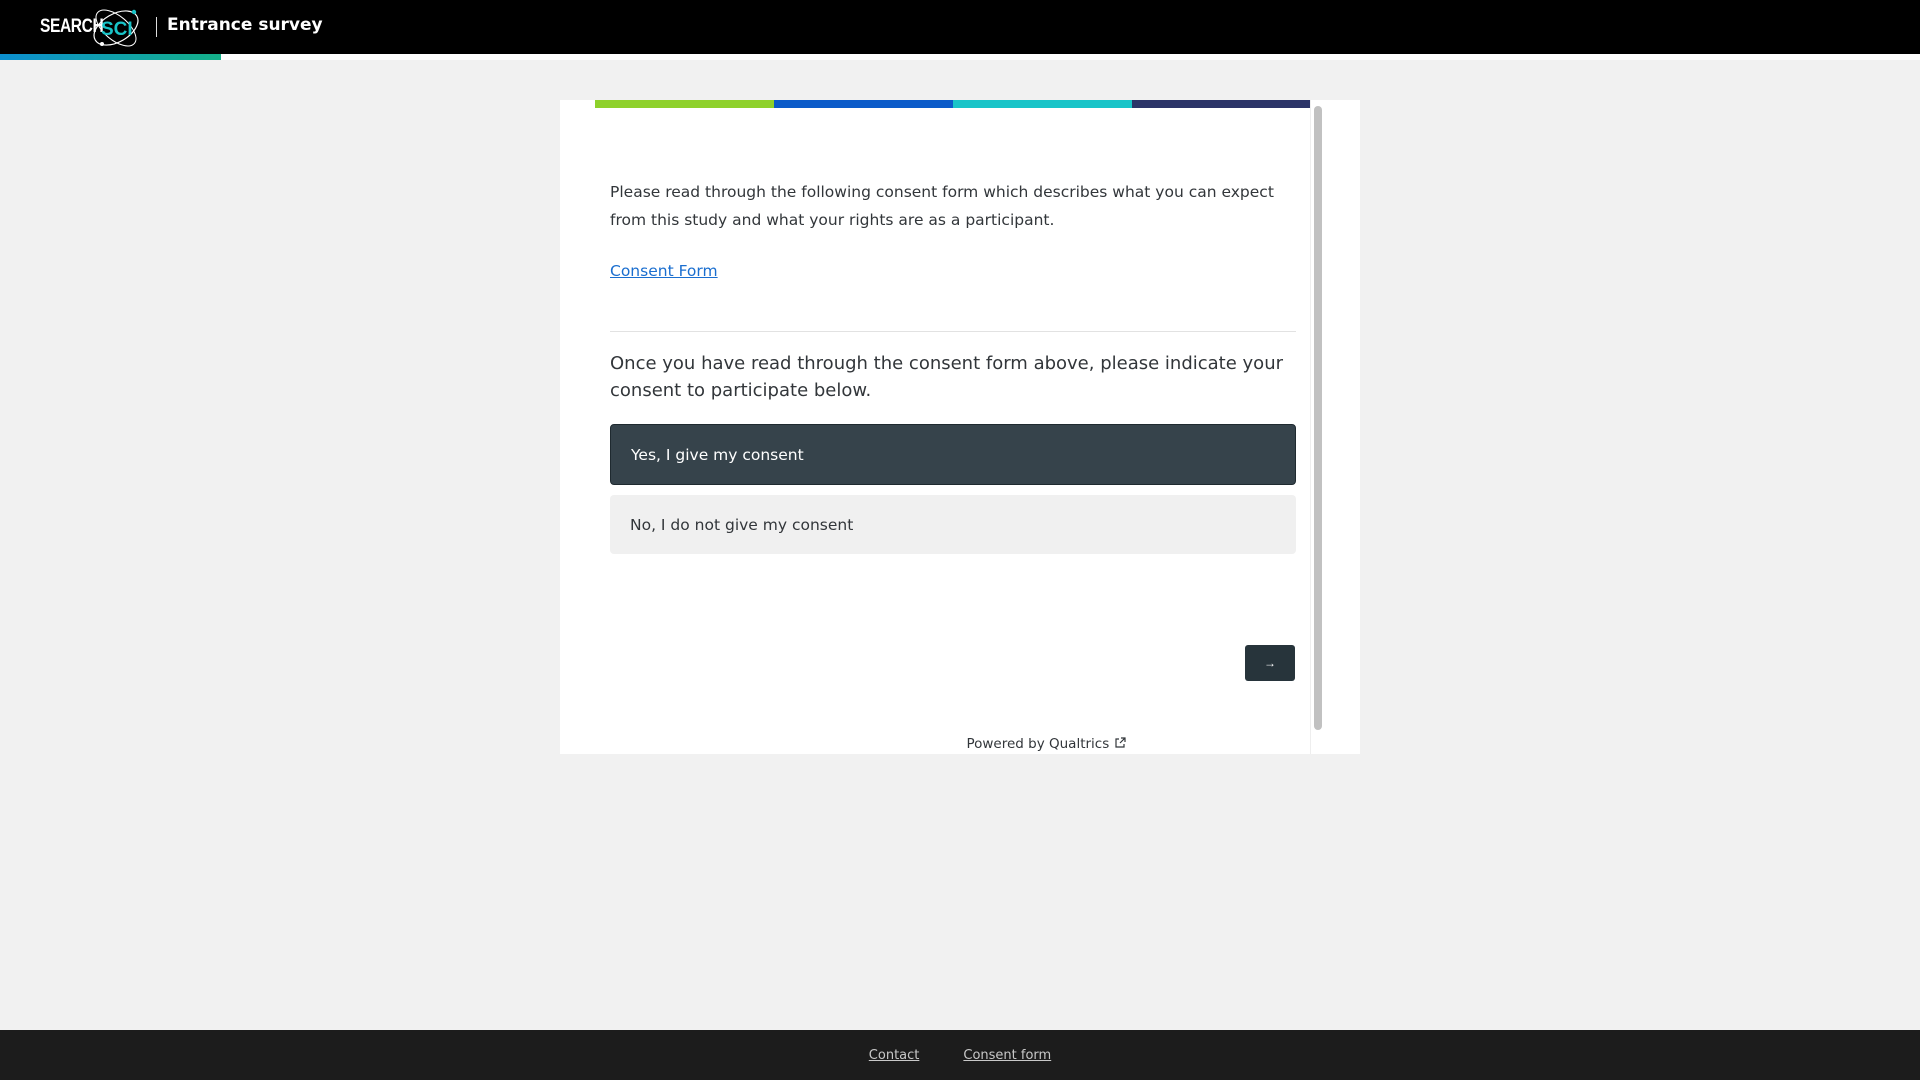  I want to click on external-link-icon, so click(1120, 742).